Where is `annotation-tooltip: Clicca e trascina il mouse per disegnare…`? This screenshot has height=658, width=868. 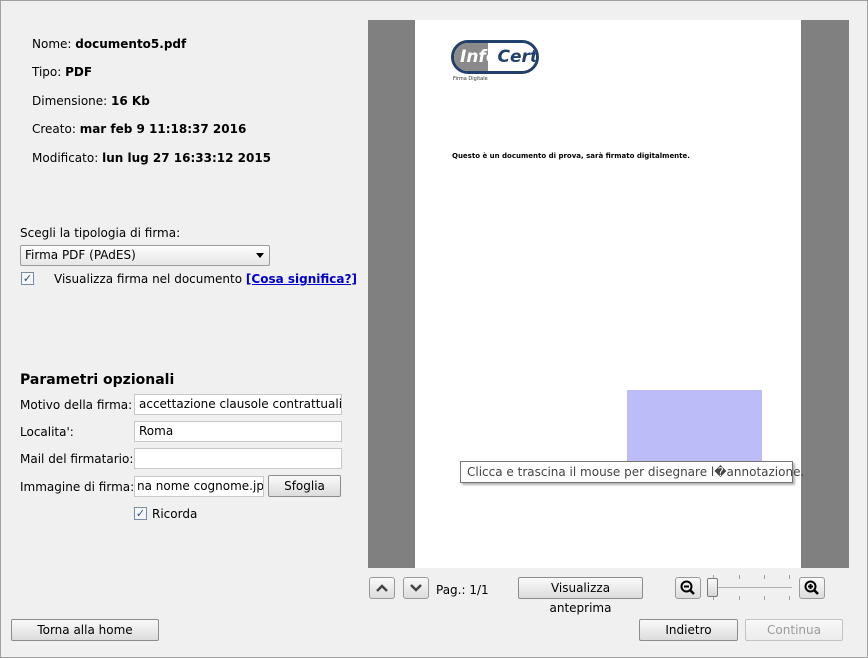 annotation-tooltip: Clicca e trascina il mouse per disegnare… is located at coordinates (632, 472).